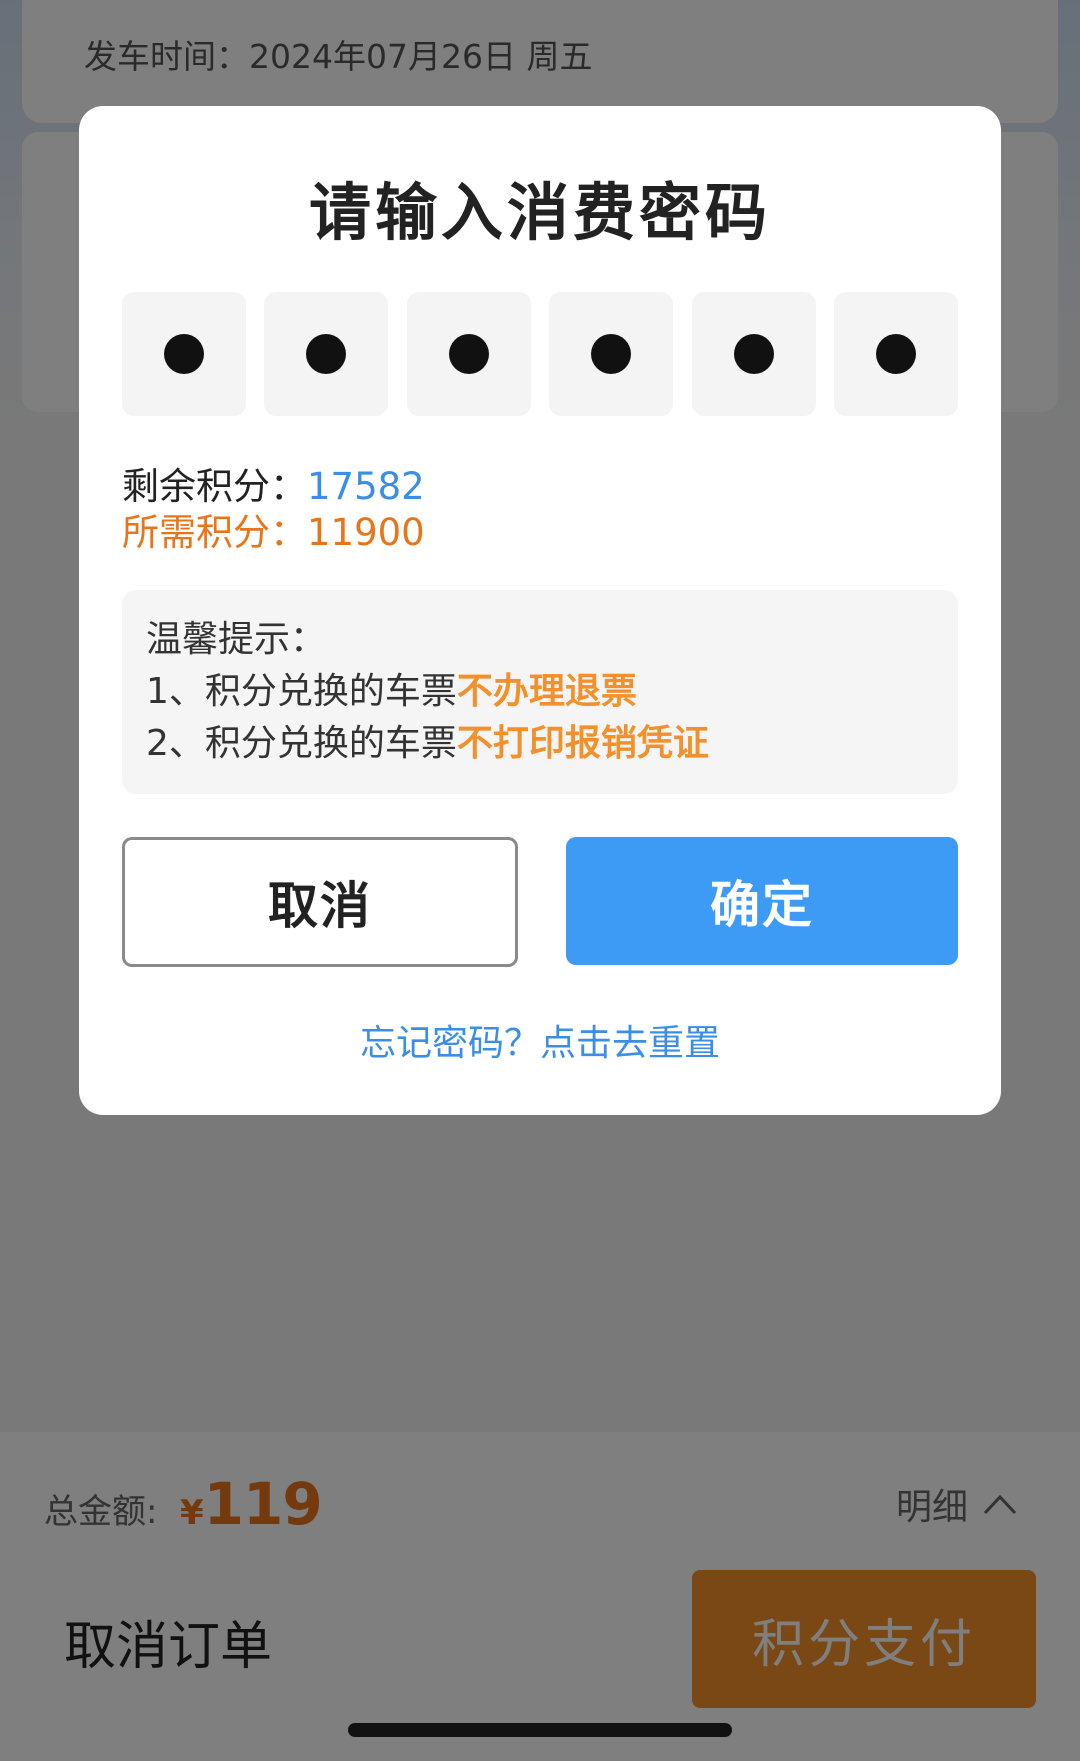  What do you see at coordinates (582, 743) in the screenshot?
I see `tip-highlight: 不打印报销凭证` at bounding box center [582, 743].